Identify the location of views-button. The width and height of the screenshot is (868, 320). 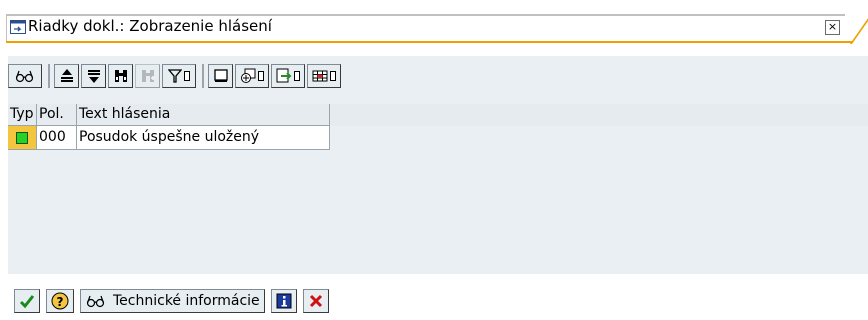
(252, 76).